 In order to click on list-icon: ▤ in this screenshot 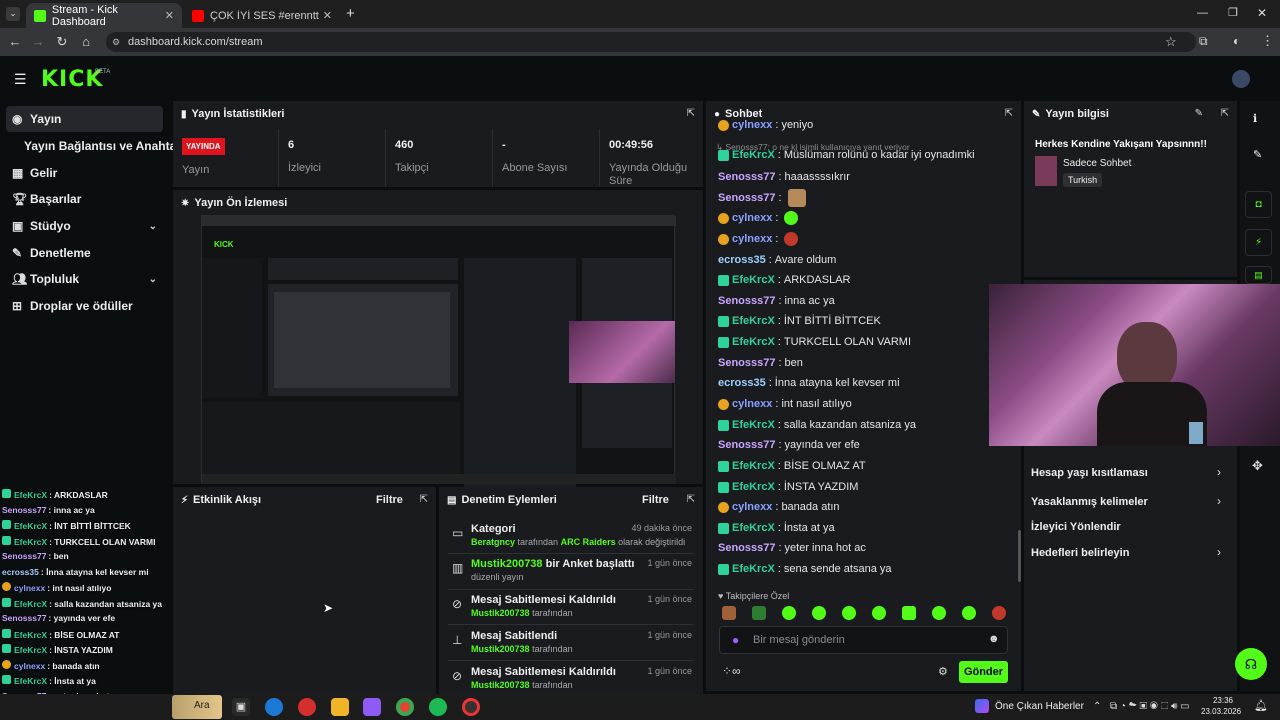, I will do `click(1258, 275)`.